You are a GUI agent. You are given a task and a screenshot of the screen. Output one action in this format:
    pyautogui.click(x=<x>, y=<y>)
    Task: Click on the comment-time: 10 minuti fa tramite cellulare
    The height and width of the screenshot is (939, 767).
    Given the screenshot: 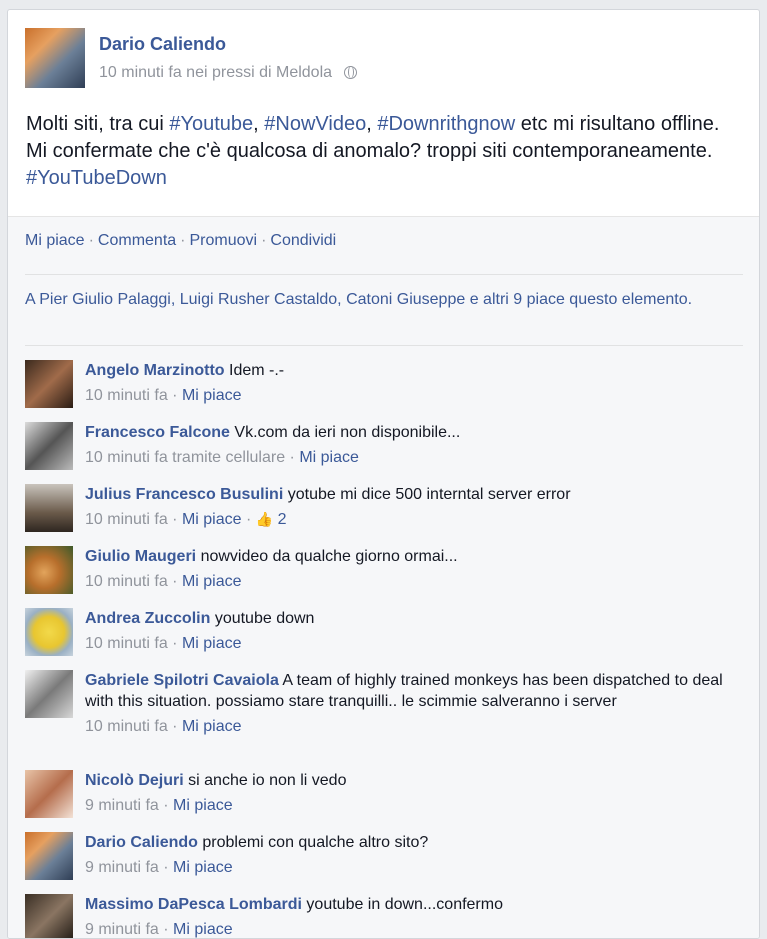 What is the action you would take?
    pyautogui.click(x=185, y=457)
    